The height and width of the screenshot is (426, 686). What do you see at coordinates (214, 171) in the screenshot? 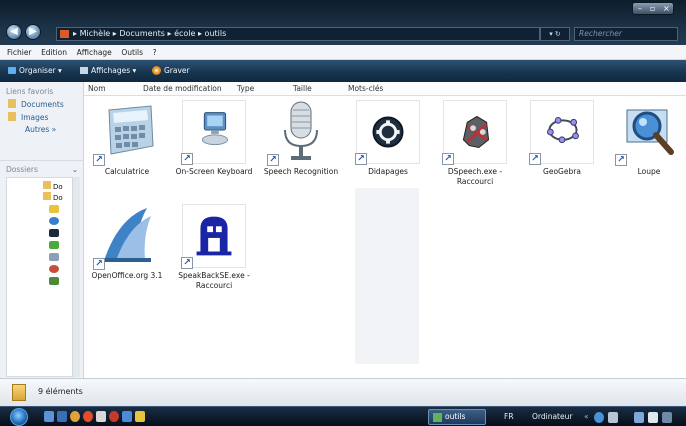
I see `file-label: On-Screen Keyboard` at bounding box center [214, 171].